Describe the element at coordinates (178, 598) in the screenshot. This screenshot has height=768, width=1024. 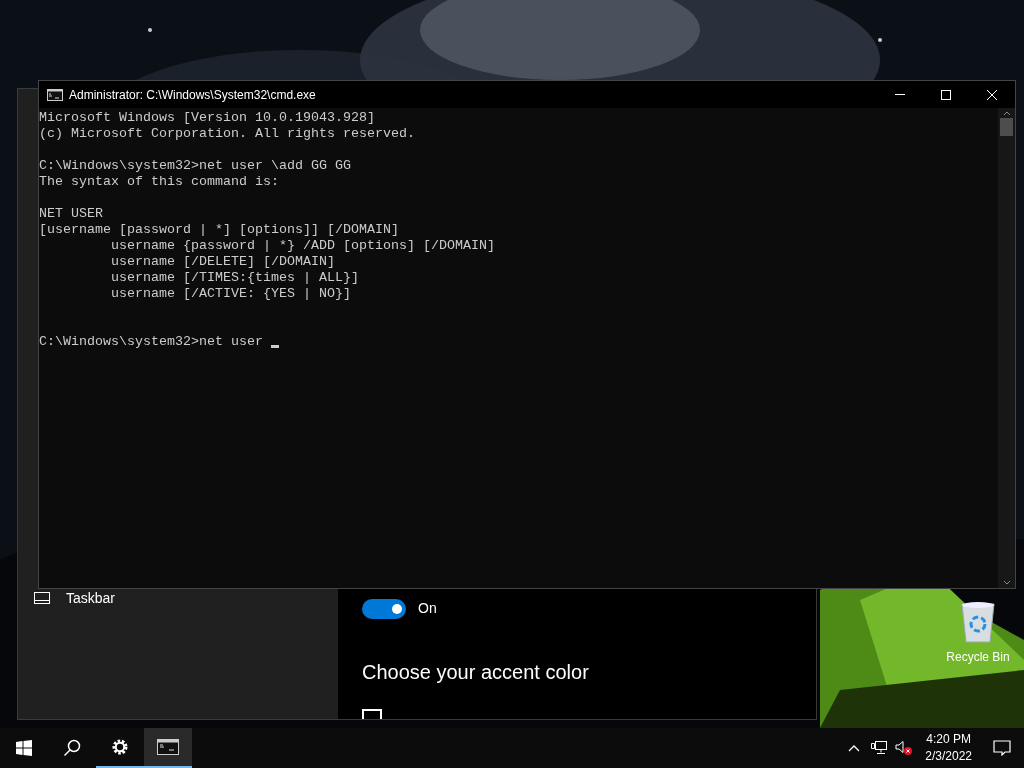
I see `nav-item: Taskbar` at that location.